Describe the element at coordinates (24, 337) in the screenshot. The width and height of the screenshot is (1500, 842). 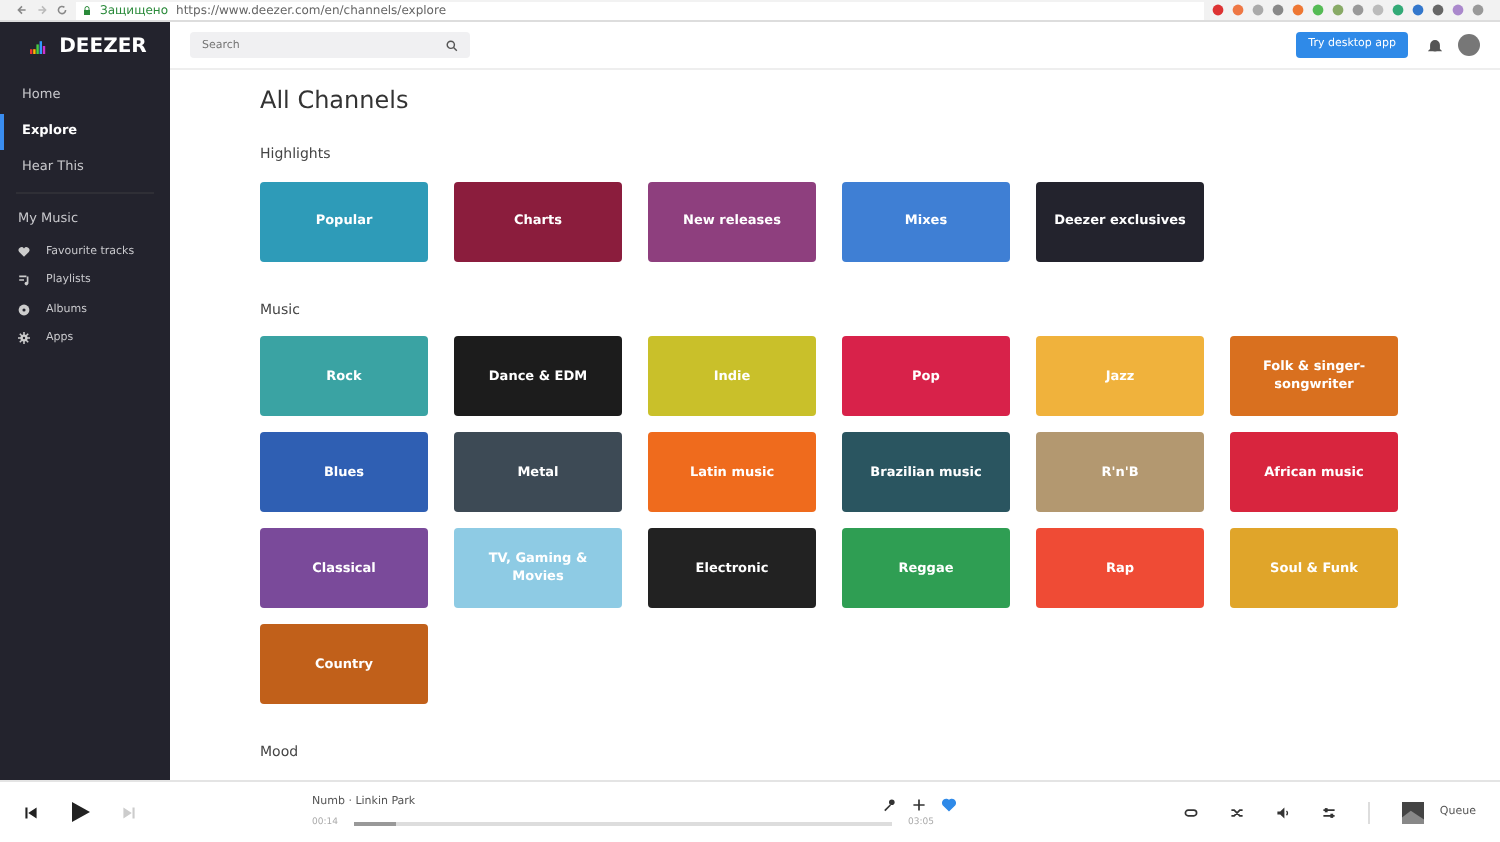
I see `gear-icon` at that location.